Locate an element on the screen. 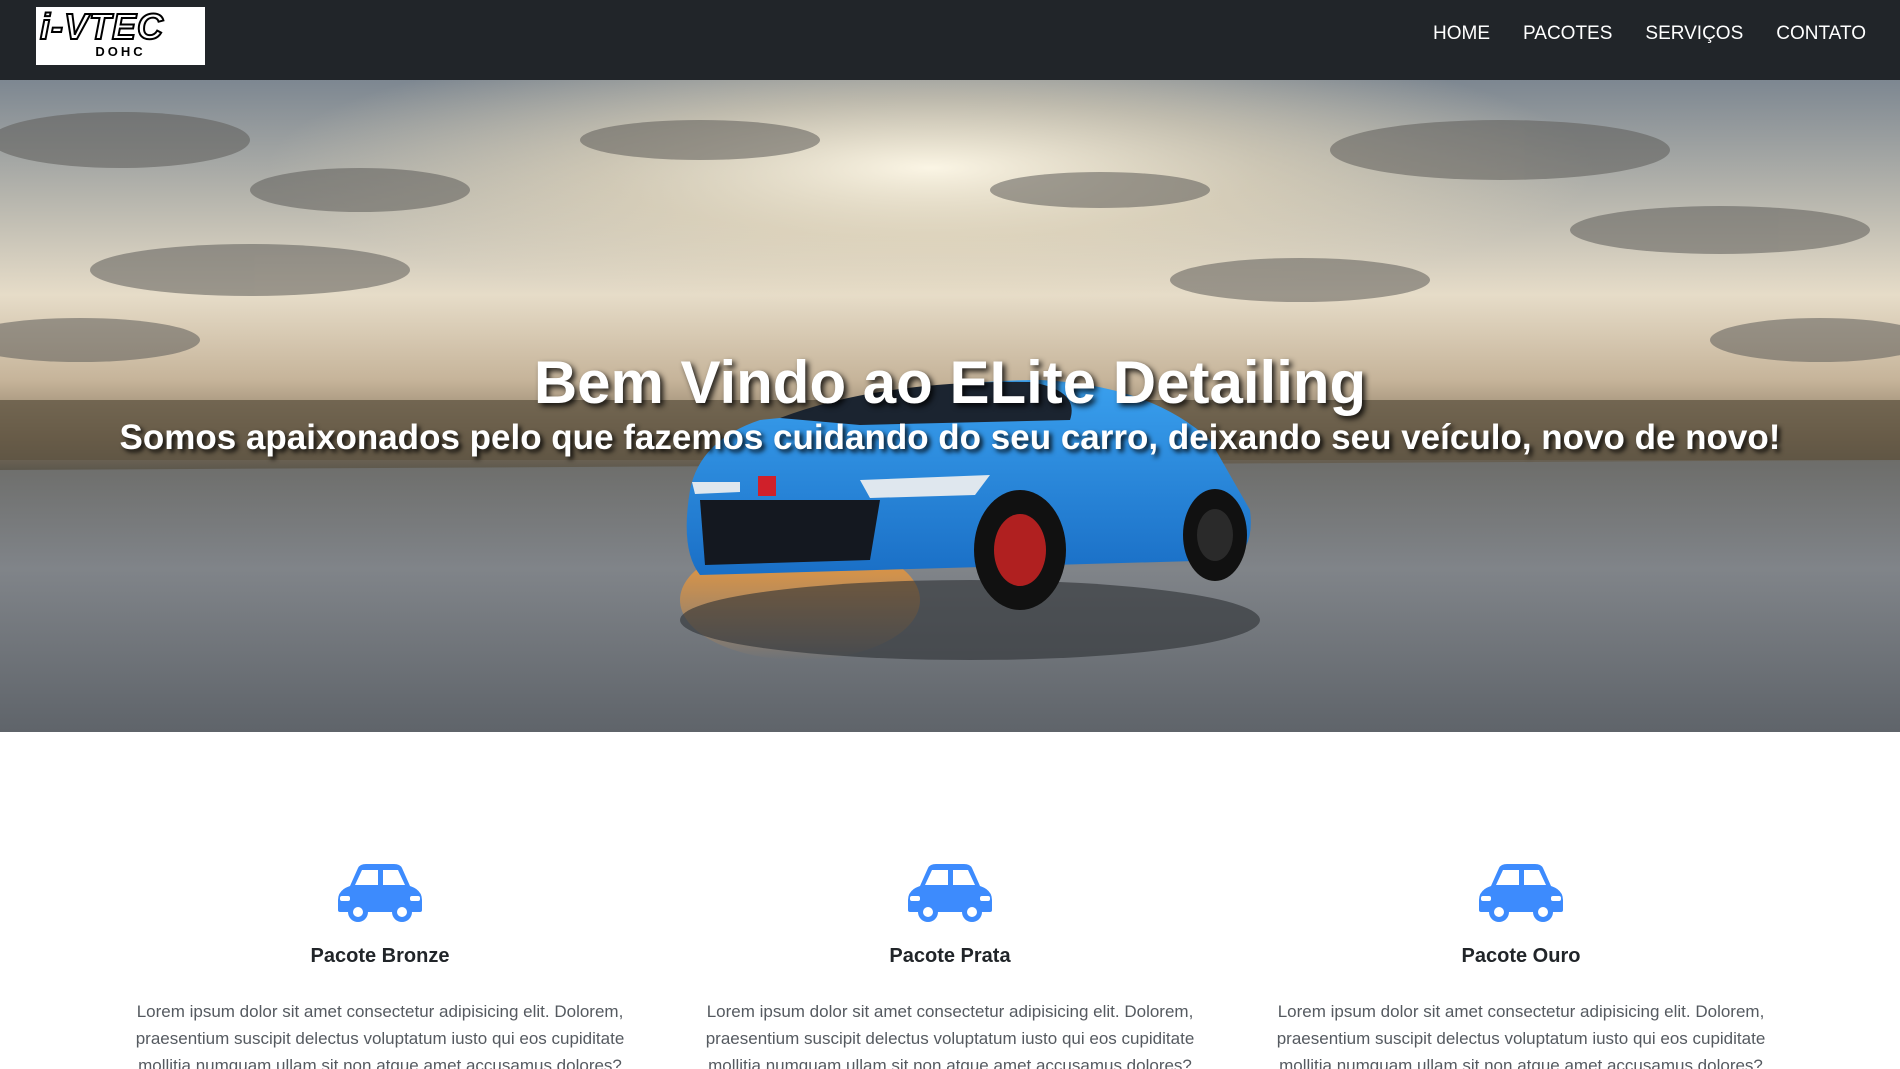 This screenshot has width=1900, height=1069. brand-logo: i-VTEC DOHC is located at coordinates (120, 36).